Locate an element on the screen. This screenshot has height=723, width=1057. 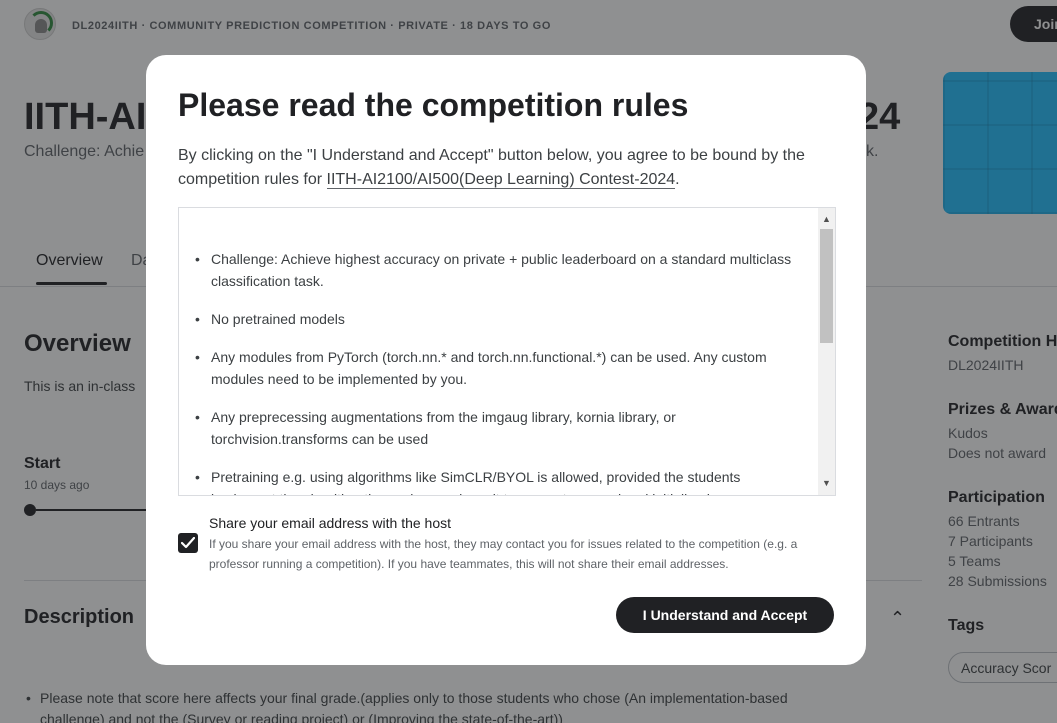
rule-item: No pretrained models is located at coordinates (489, 319).